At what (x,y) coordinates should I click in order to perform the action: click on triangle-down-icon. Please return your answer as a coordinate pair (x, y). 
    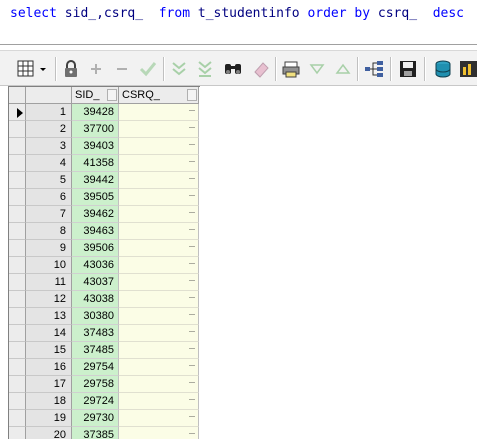
    Looking at the image, I should click on (317, 69).